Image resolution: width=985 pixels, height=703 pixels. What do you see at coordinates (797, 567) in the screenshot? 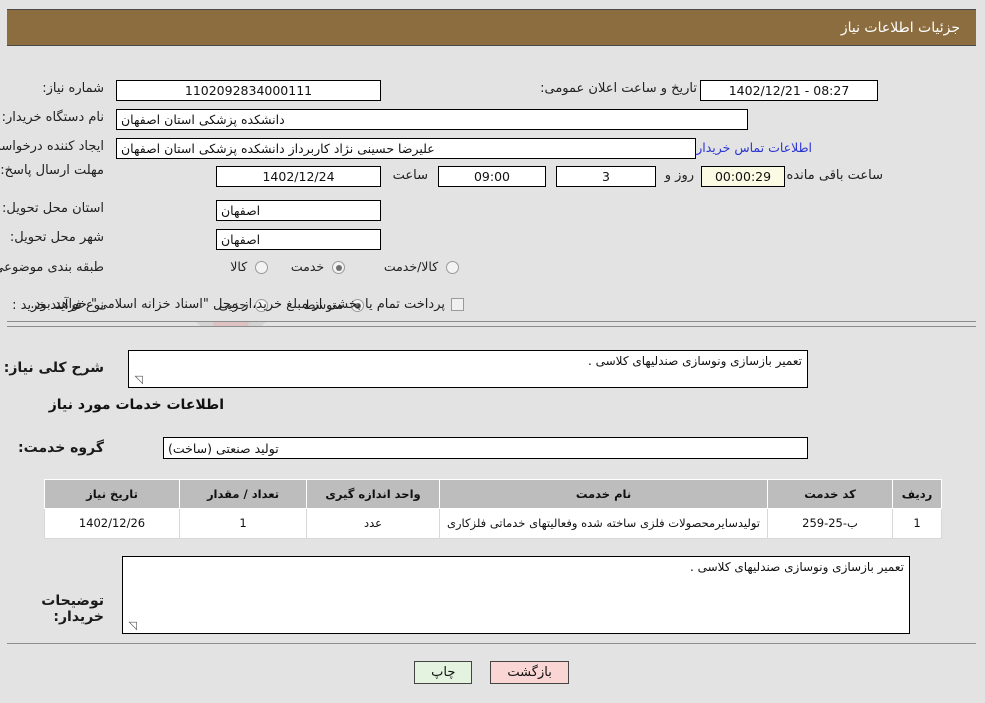
I see `buyer-notes-value: تعمیر بازسازی ونوسازی صندلیهای کلاسی .` at bounding box center [797, 567].